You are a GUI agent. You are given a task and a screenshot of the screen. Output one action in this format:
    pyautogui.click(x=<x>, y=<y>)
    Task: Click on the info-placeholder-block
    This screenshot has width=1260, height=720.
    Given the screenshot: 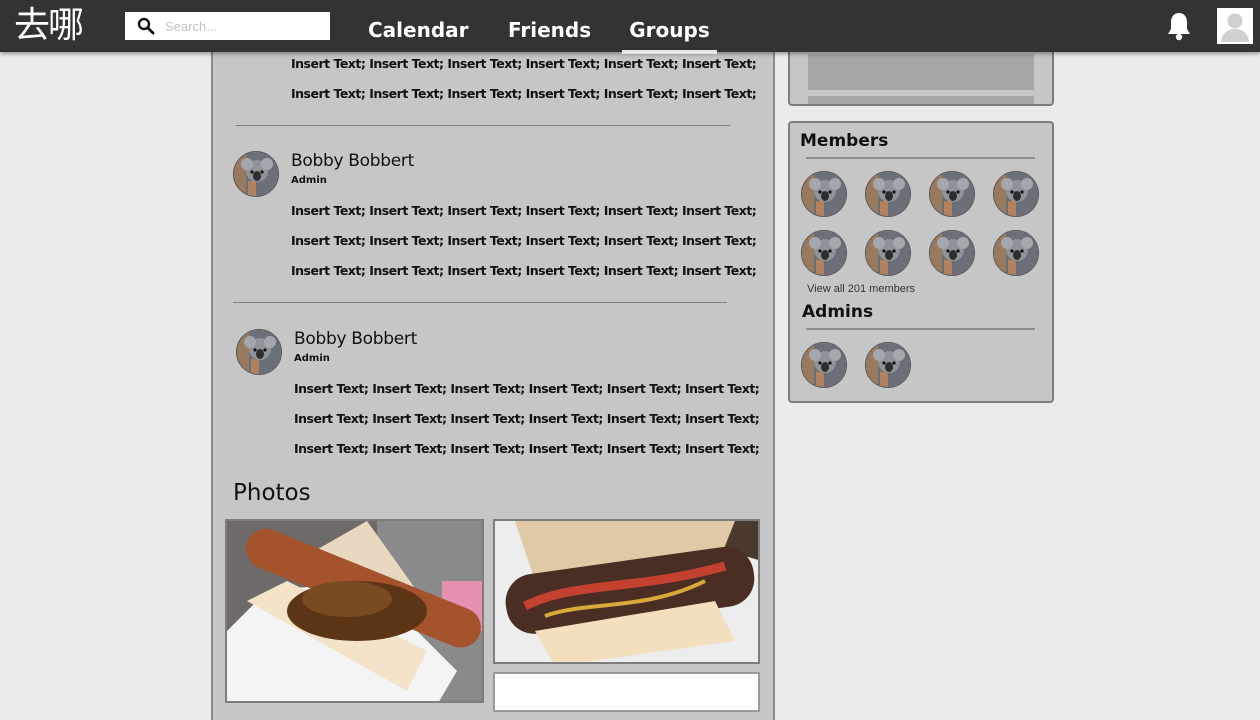 What is the action you would take?
    pyautogui.click(x=921, y=72)
    